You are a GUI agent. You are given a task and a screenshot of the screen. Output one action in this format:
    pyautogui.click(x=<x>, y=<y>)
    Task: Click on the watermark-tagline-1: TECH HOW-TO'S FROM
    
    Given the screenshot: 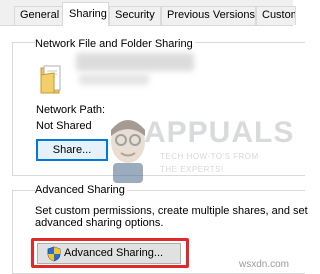 What is the action you would take?
    pyautogui.click(x=209, y=156)
    